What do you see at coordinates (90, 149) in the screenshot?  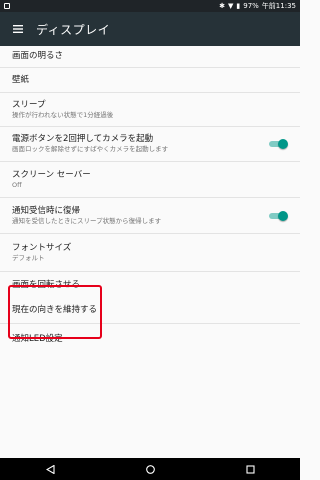 I see `setting-subtitle: 画面ロックを解除せずにすばやくカメラを起動します` at bounding box center [90, 149].